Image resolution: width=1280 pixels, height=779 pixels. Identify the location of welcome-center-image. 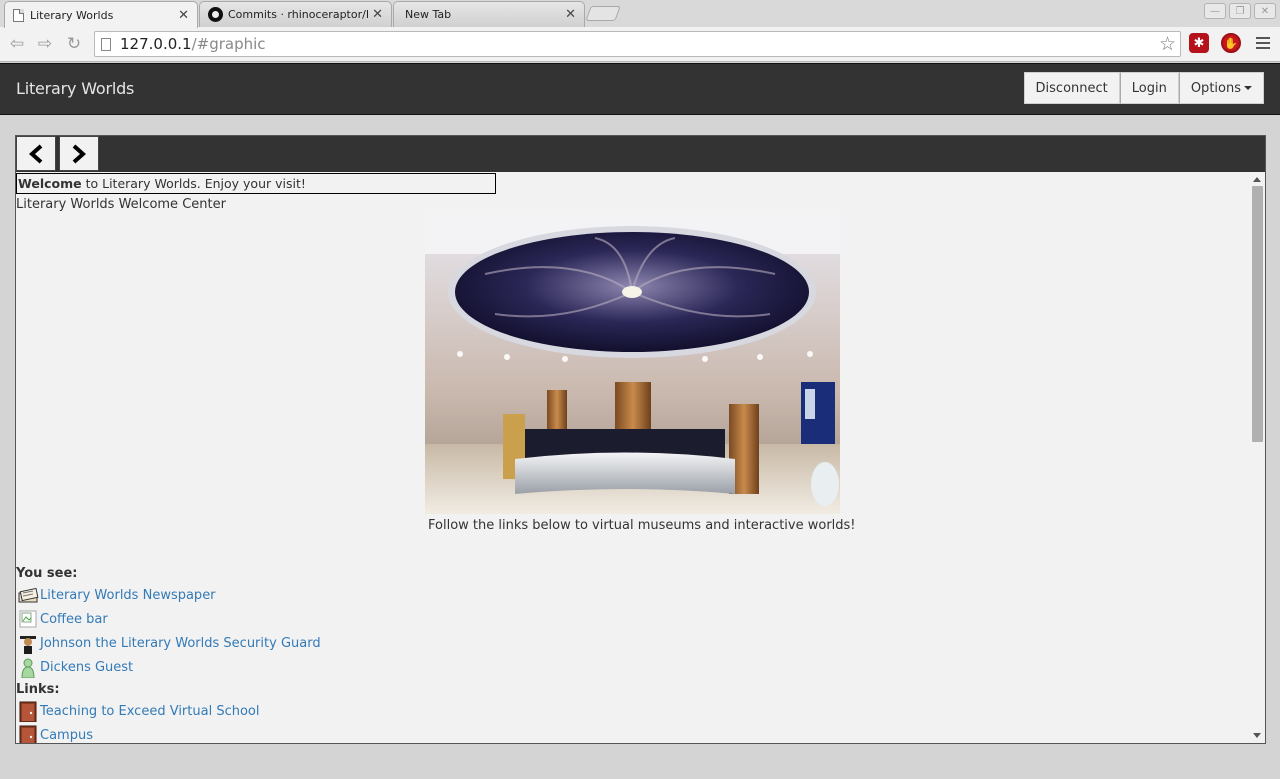
(632, 364).